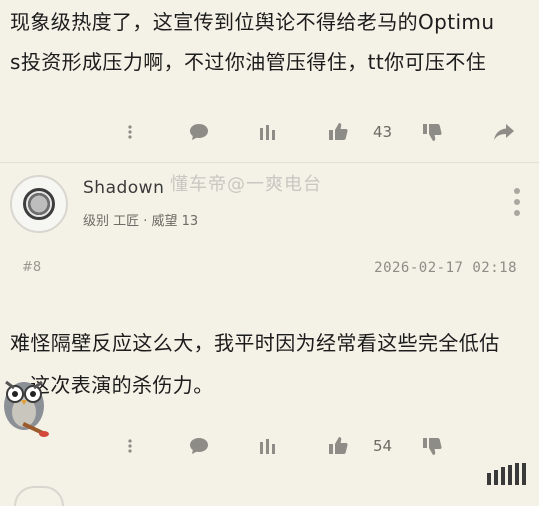 This screenshot has width=539, height=506. I want to click on signal-icon, so click(508, 474).